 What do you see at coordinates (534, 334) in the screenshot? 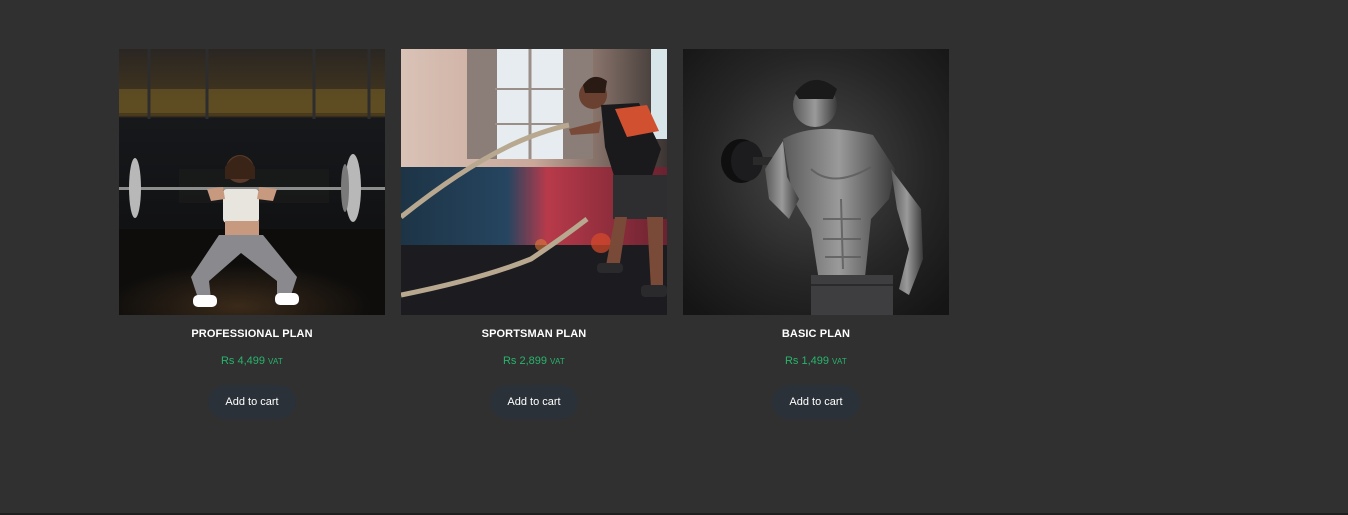
I see `product-title: SPORTSMAN PLAN` at bounding box center [534, 334].